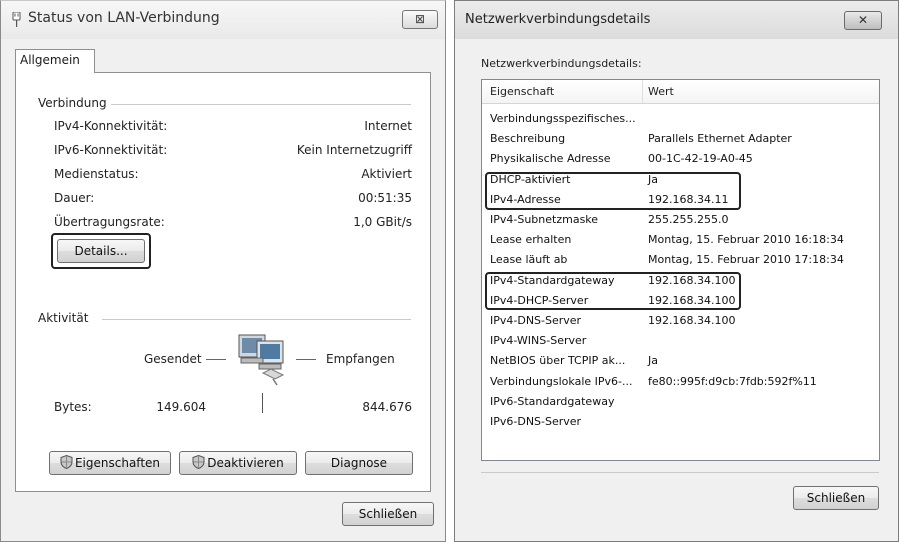 Image resolution: width=899 pixels, height=542 pixels. I want to click on row-property: IPv6-Standardgateway, so click(552, 401).